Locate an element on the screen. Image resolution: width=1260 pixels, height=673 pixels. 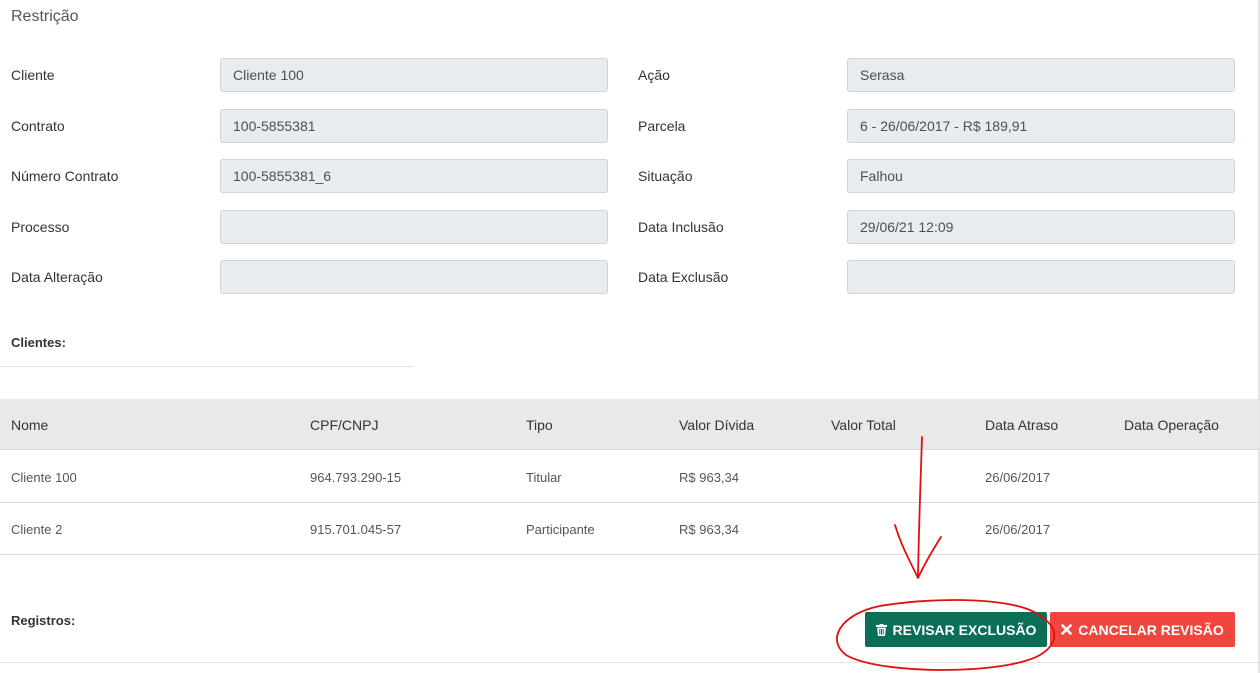
cancelar-revisao-button: CANCELAR REVISÃO is located at coordinates (1142, 629).